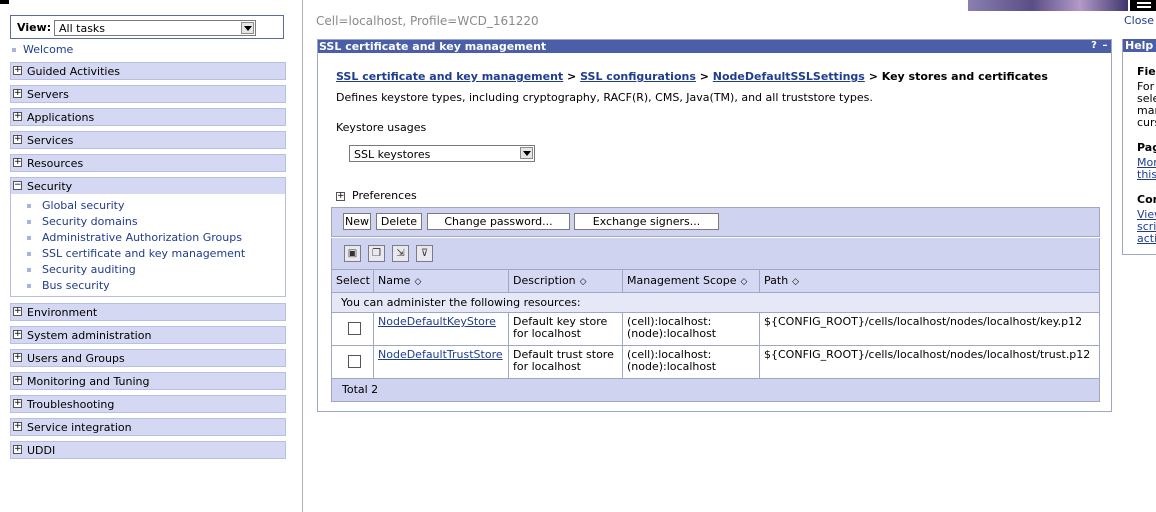  Describe the element at coordinates (714, 46) in the screenshot. I see `portlet-header: SSL certificate and key management ? –` at that location.